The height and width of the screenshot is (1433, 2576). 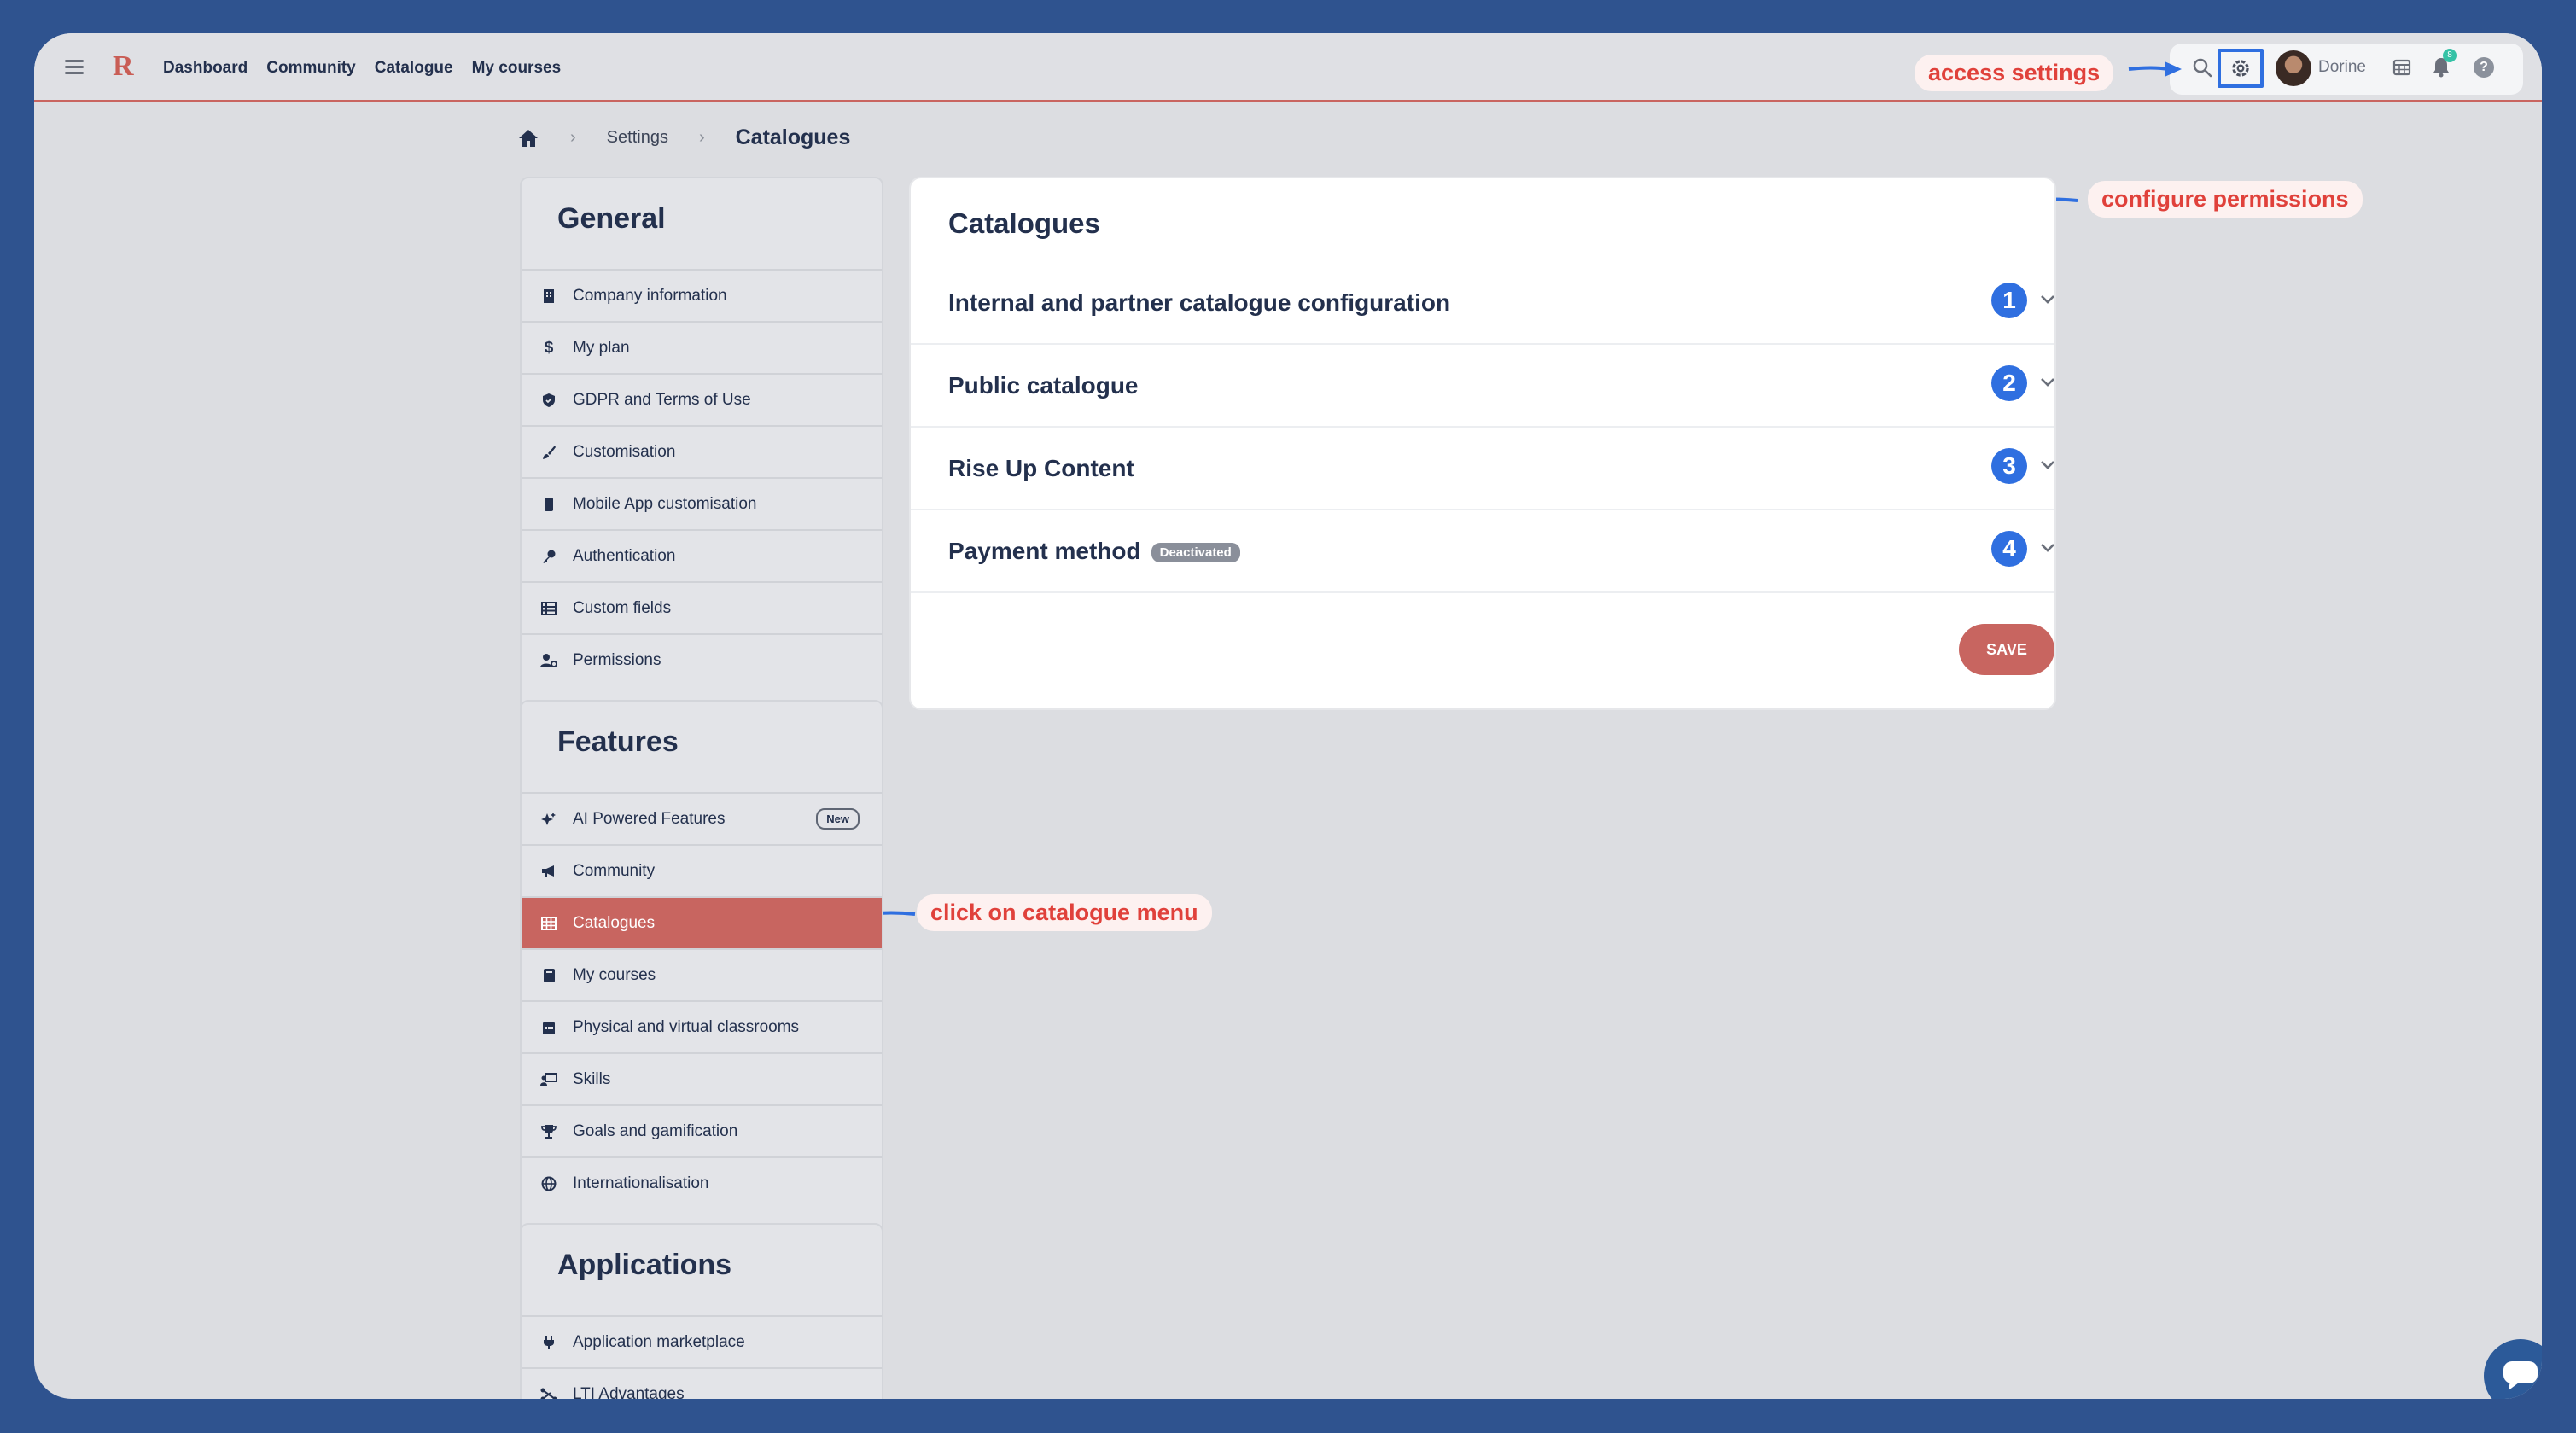 What do you see at coordinates (1041, 468) in the screenshot?
I see `section-label: Rise Up Content` at bounding box center [1041, 468].